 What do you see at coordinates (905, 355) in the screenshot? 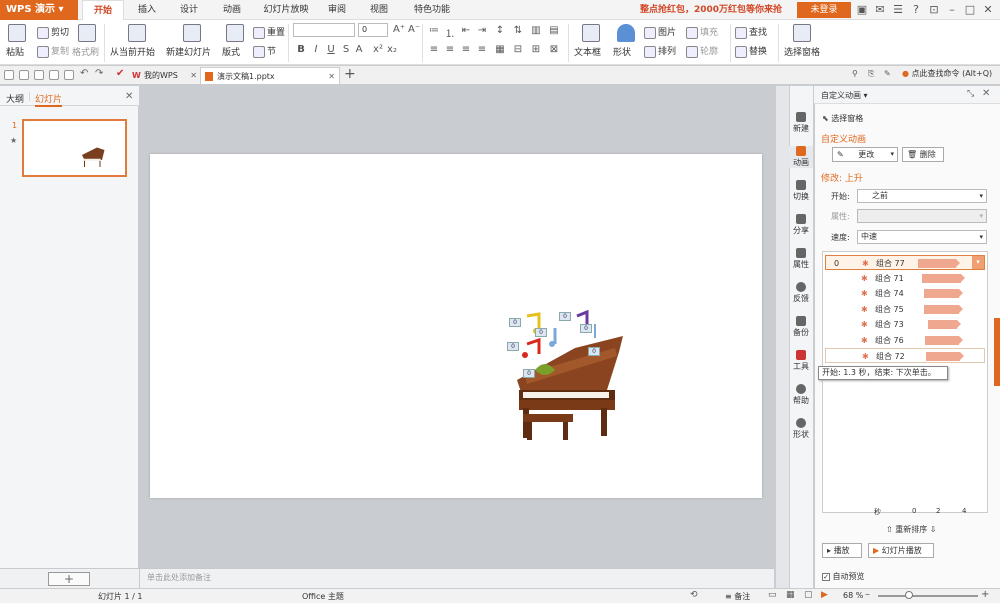
I see `animation-item: ✱ 组合 72` at bounding box center [905, 355].